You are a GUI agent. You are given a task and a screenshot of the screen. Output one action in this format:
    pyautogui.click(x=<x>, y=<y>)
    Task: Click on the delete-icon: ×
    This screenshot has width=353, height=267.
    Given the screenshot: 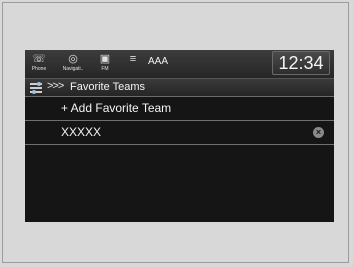 What is the action you would take?
    pyautogui.click(x=318, y=132)
    